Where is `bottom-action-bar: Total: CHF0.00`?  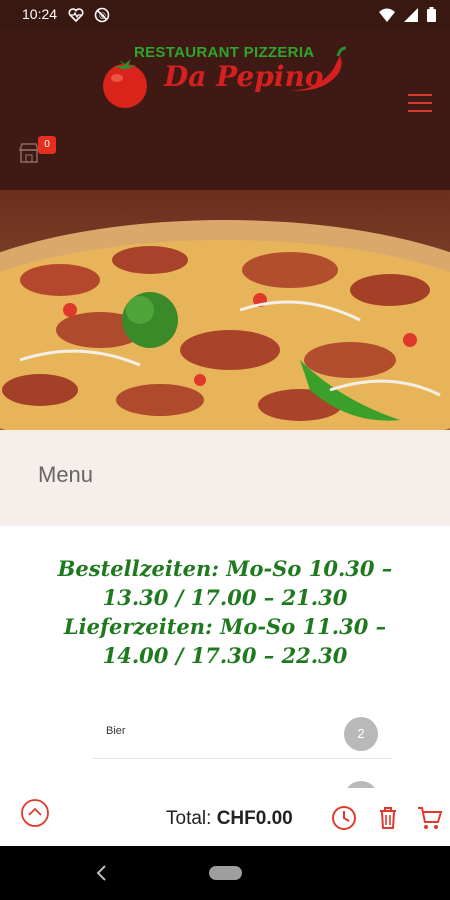
bottom-action-bar: Total: CHF0.00 is located at coordinates (225, 817).